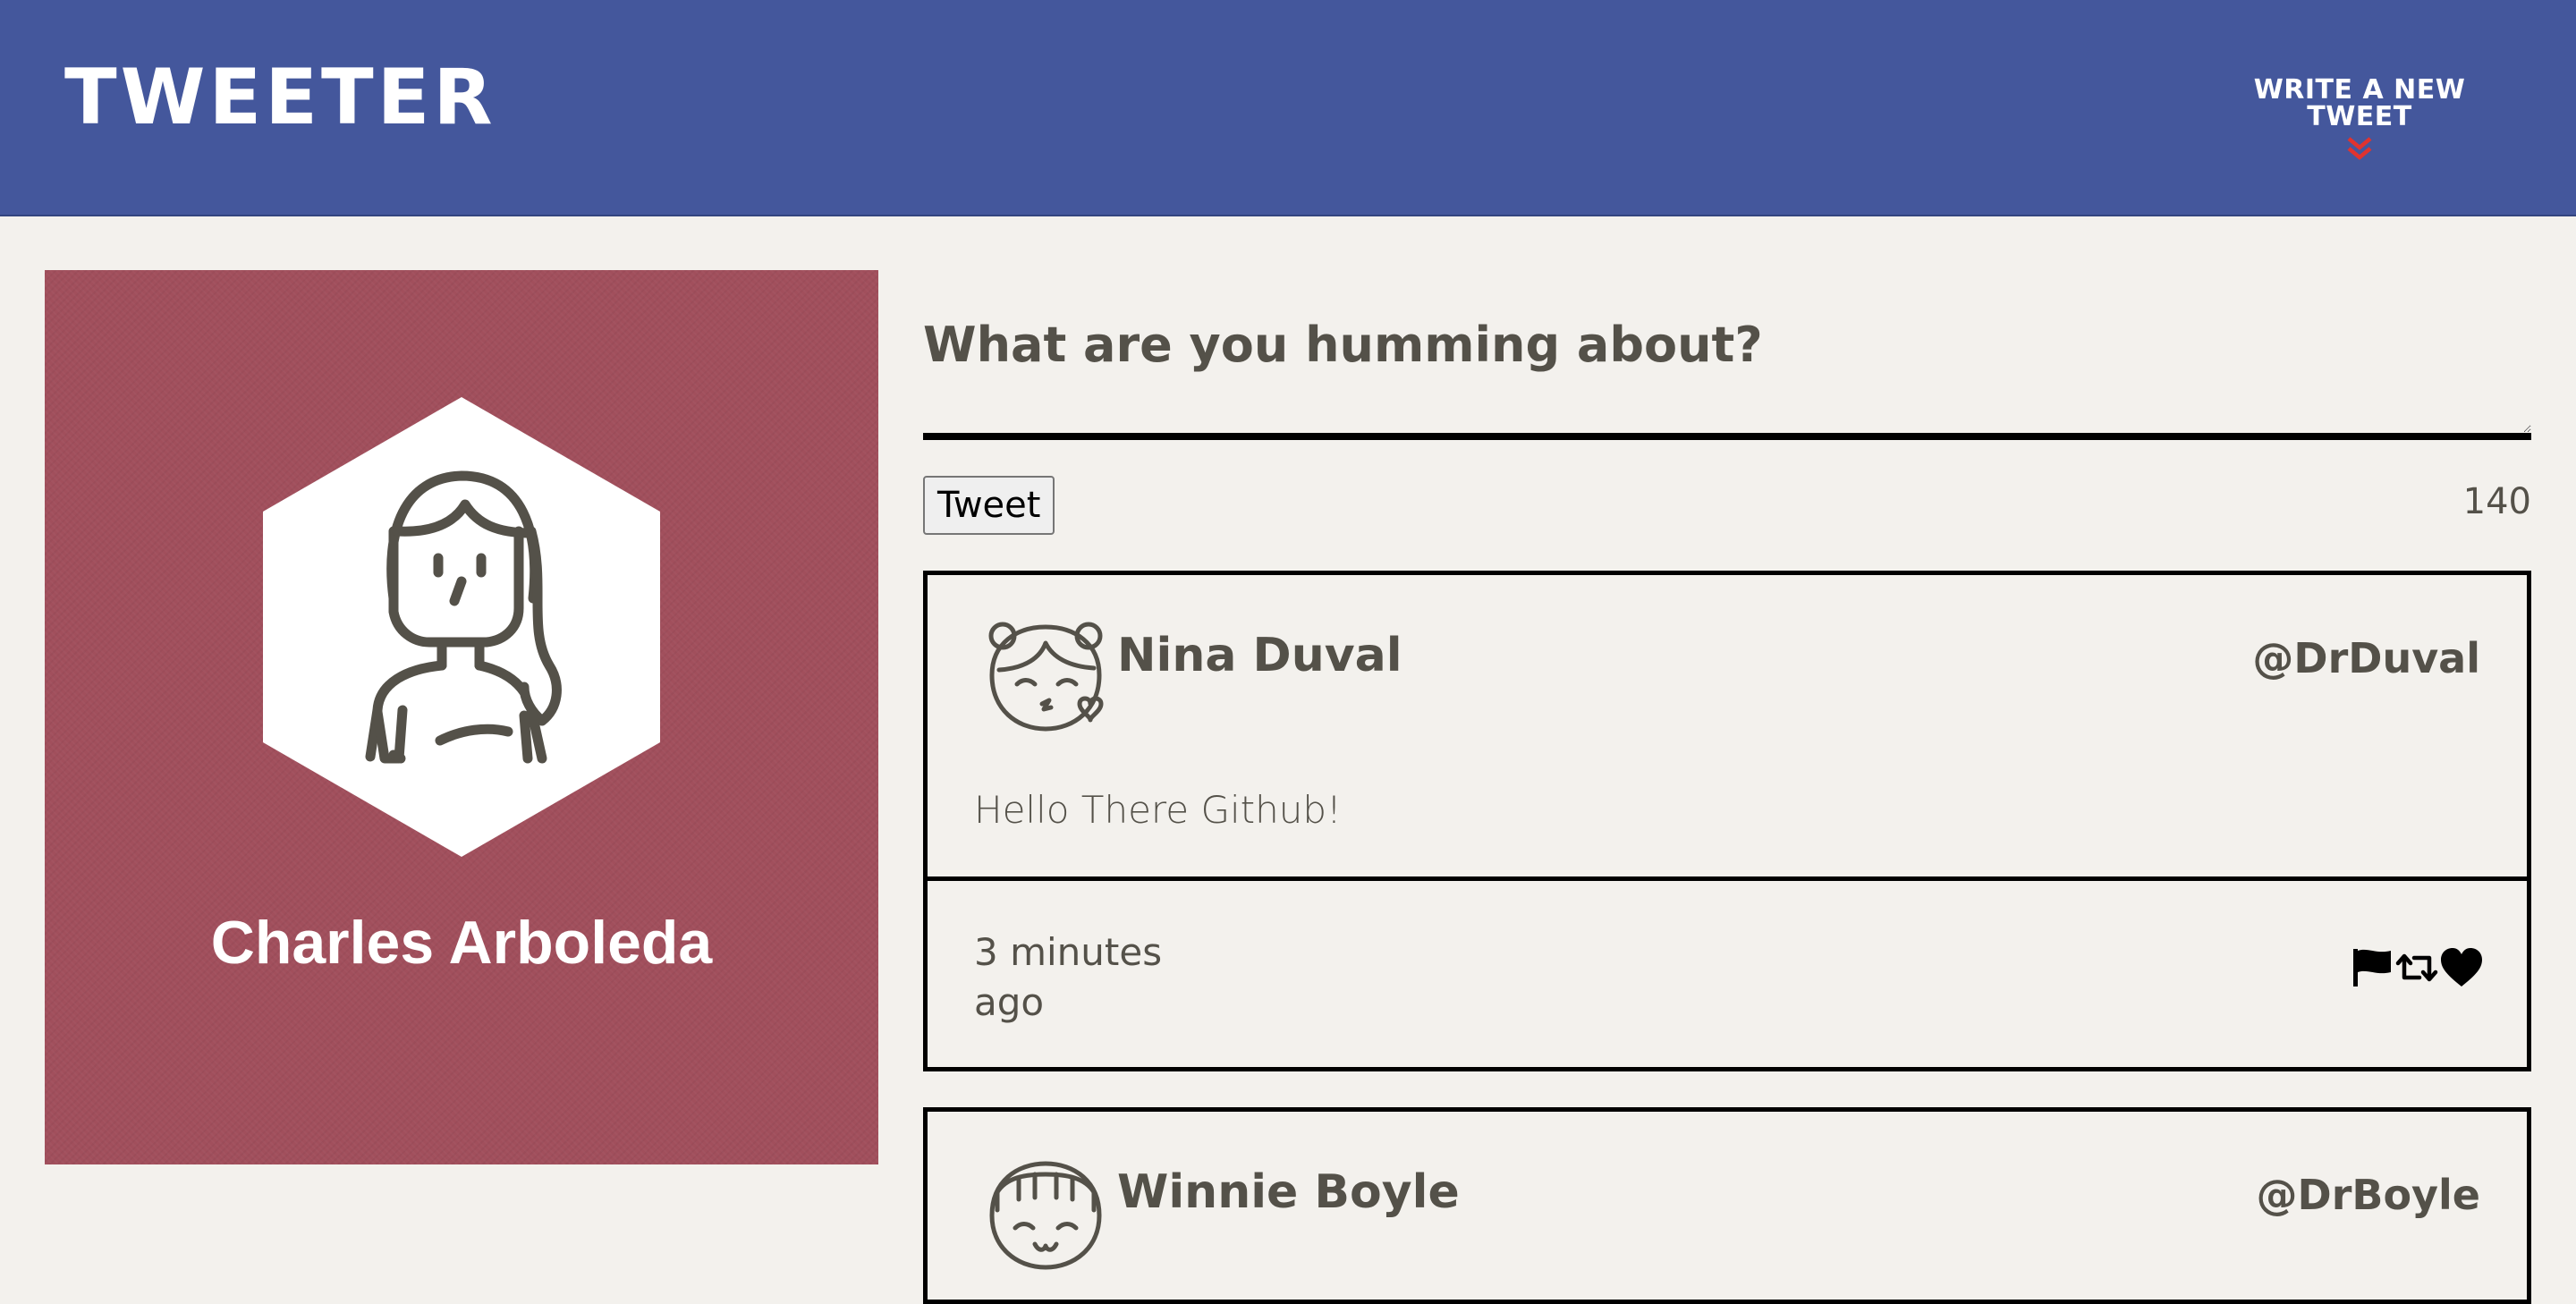 The image size is (2576, 1304). I want to click on tweet-actions, so click(2417, 967).